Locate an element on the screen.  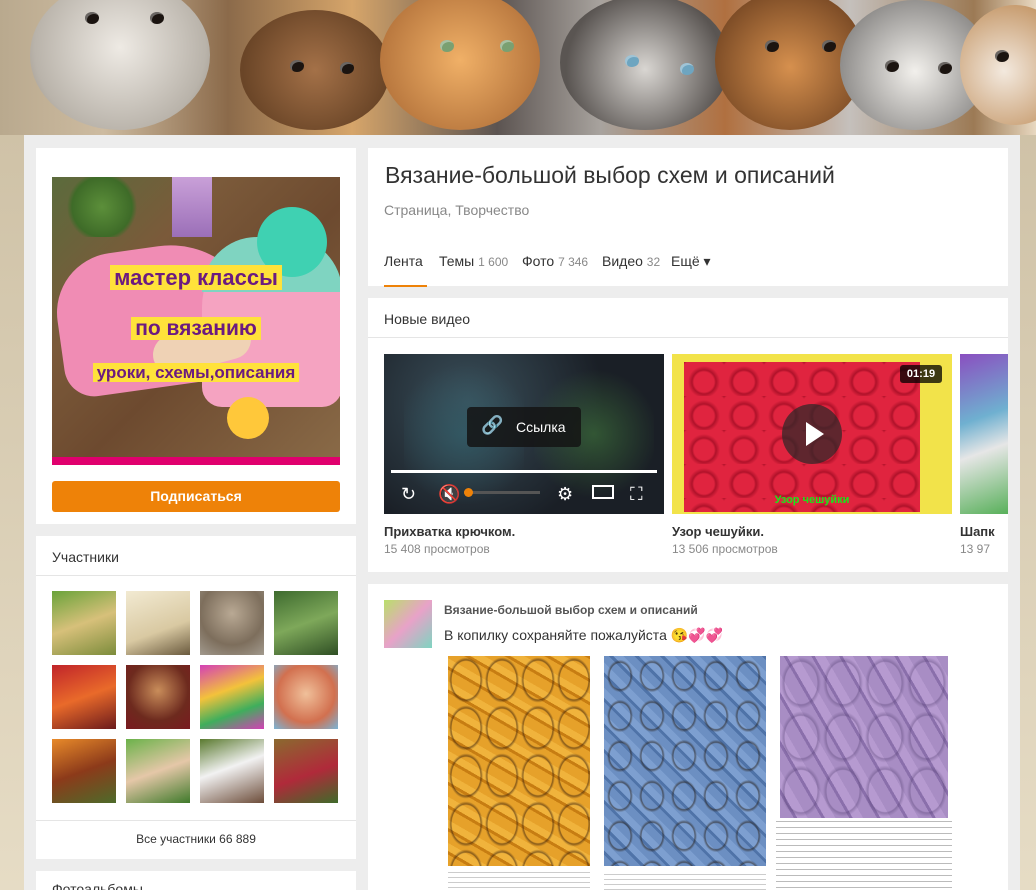
volume-slider-handle is located at coordinates (468, 492).